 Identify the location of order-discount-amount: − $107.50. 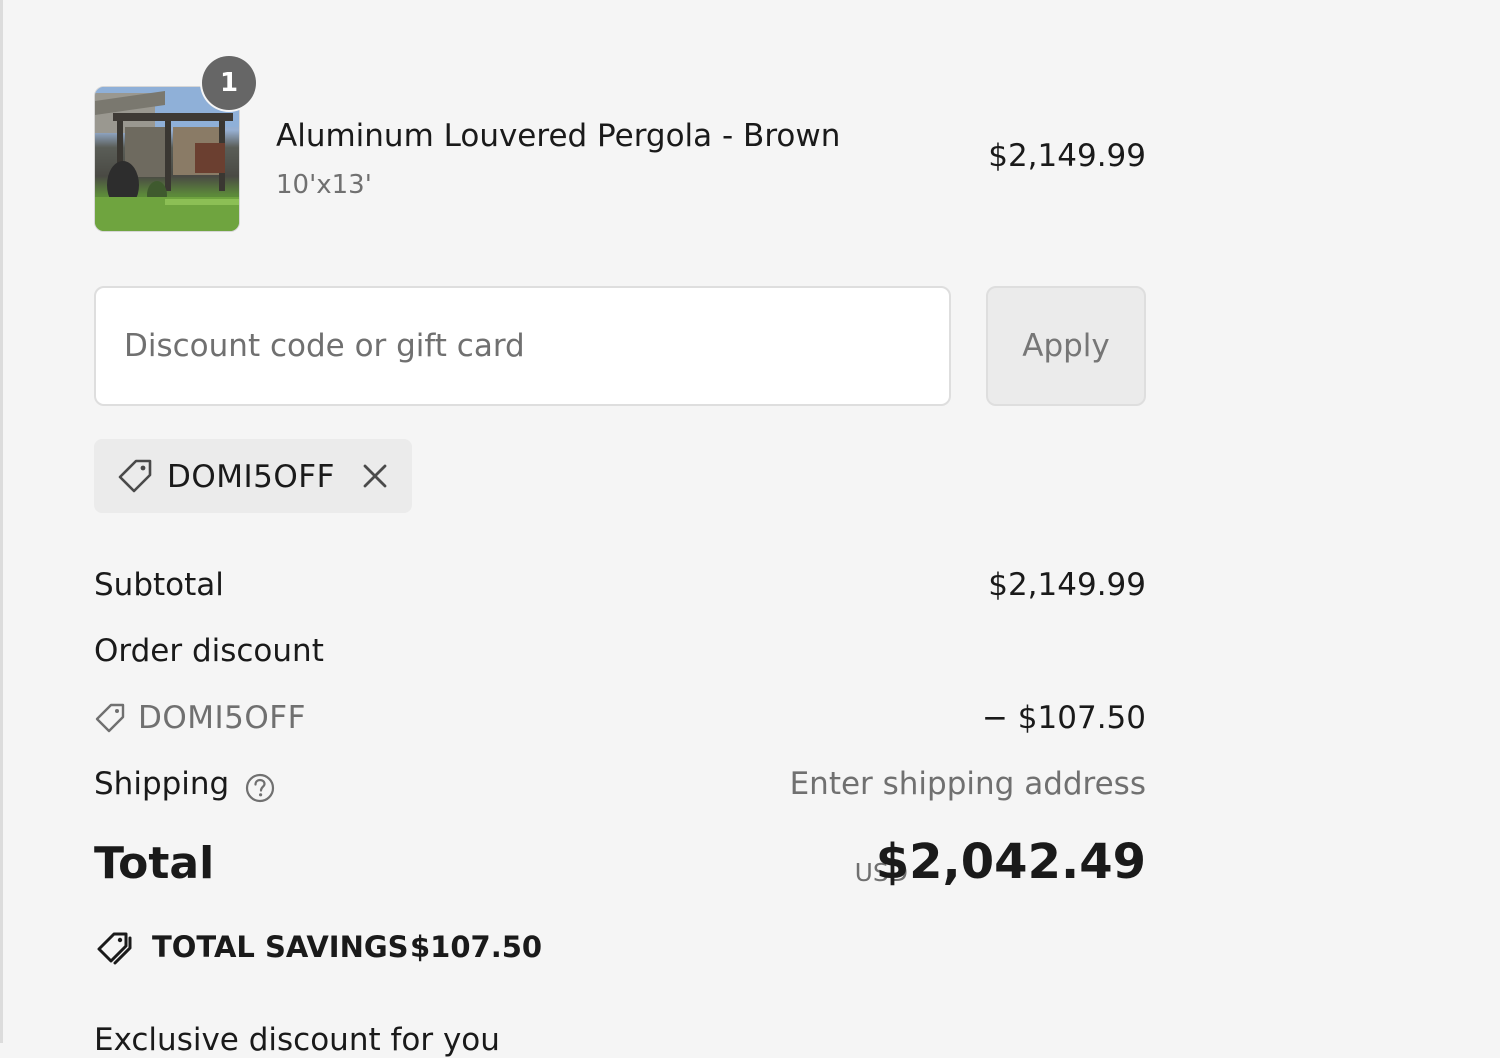
(1063, 718).